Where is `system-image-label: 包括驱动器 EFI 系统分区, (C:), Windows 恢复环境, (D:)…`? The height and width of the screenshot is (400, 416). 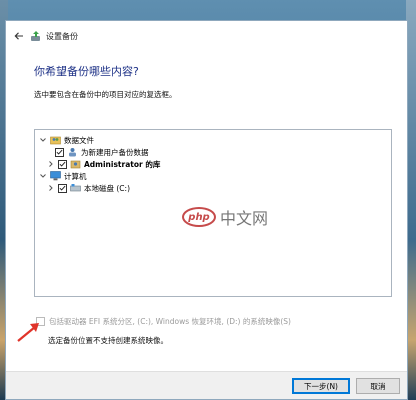 system-image-label: 包括驱动器 EFI 系统分区, (C:), Windows 恢复环境, (D:)… is located at coordinates (170, 321).